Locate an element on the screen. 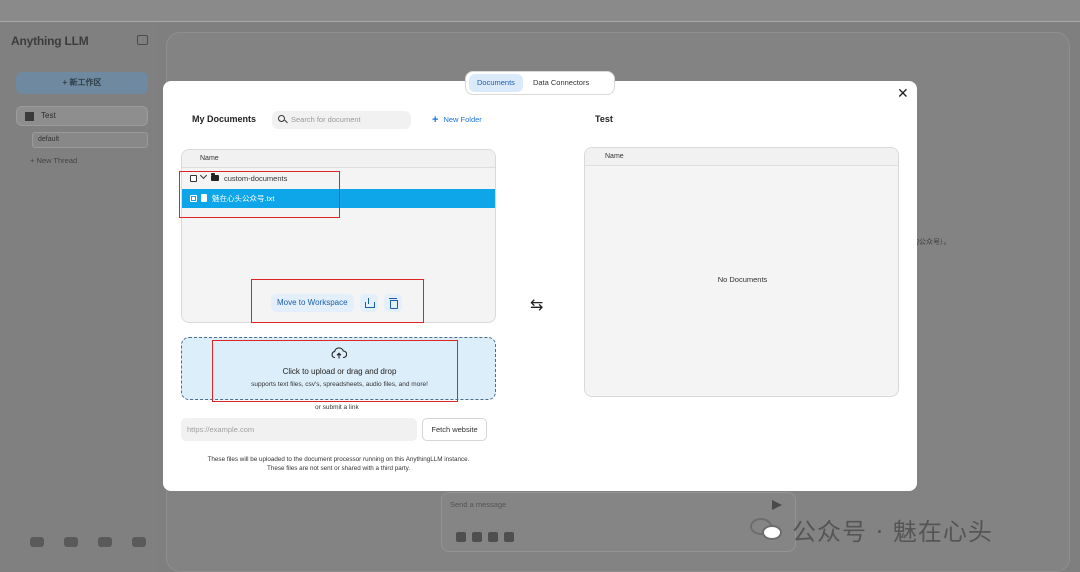 This screenshot has height=572, width=1080. text-size-icon is located at coordinates (509, 537).